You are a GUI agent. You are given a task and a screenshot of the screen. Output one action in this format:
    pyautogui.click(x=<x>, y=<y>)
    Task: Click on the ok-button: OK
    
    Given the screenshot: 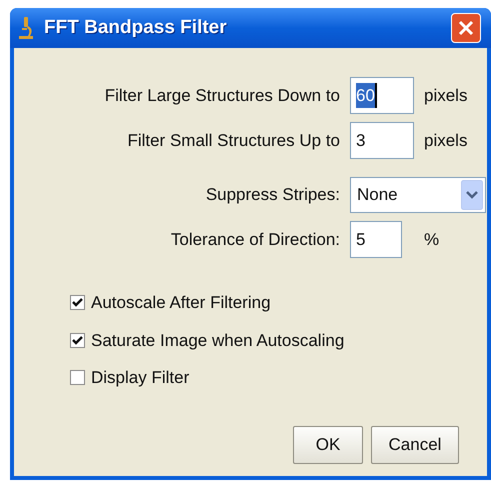 What is the action you would take?
    pyautogui.click(x=328, y=445)
    